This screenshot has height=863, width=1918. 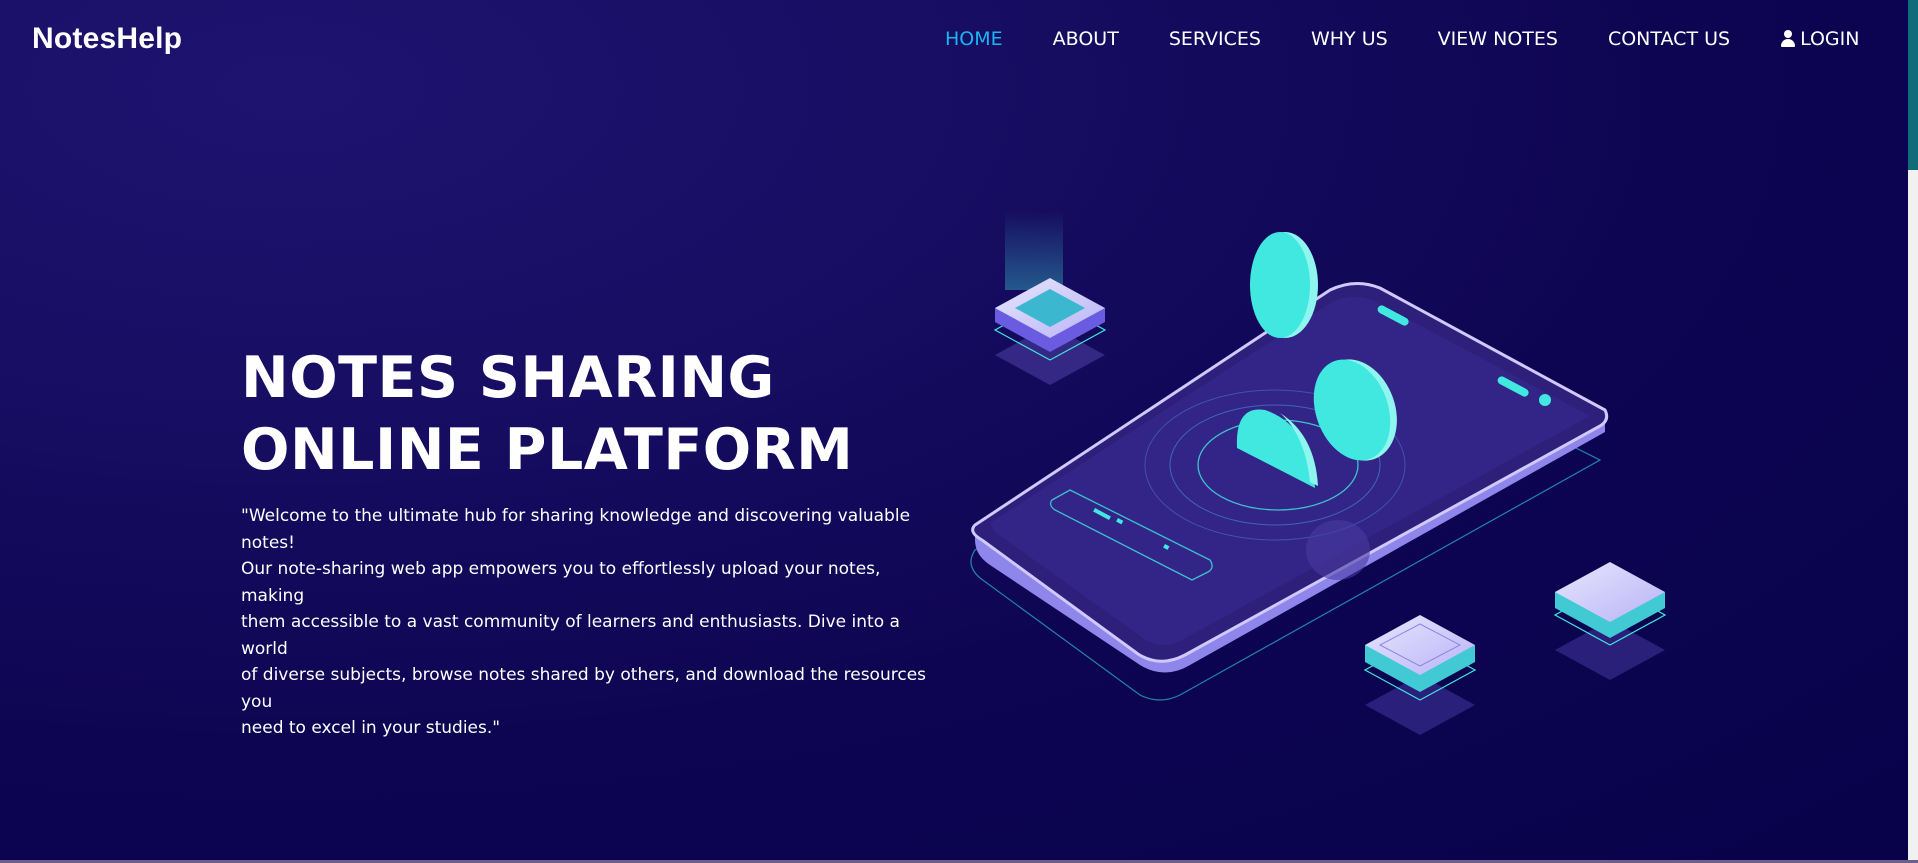 What do you see at coordinates (547, 450) in the screenshot?
I see `hero-title-line2: ONLINE PLATFORM` at bounding box center [547, 450].